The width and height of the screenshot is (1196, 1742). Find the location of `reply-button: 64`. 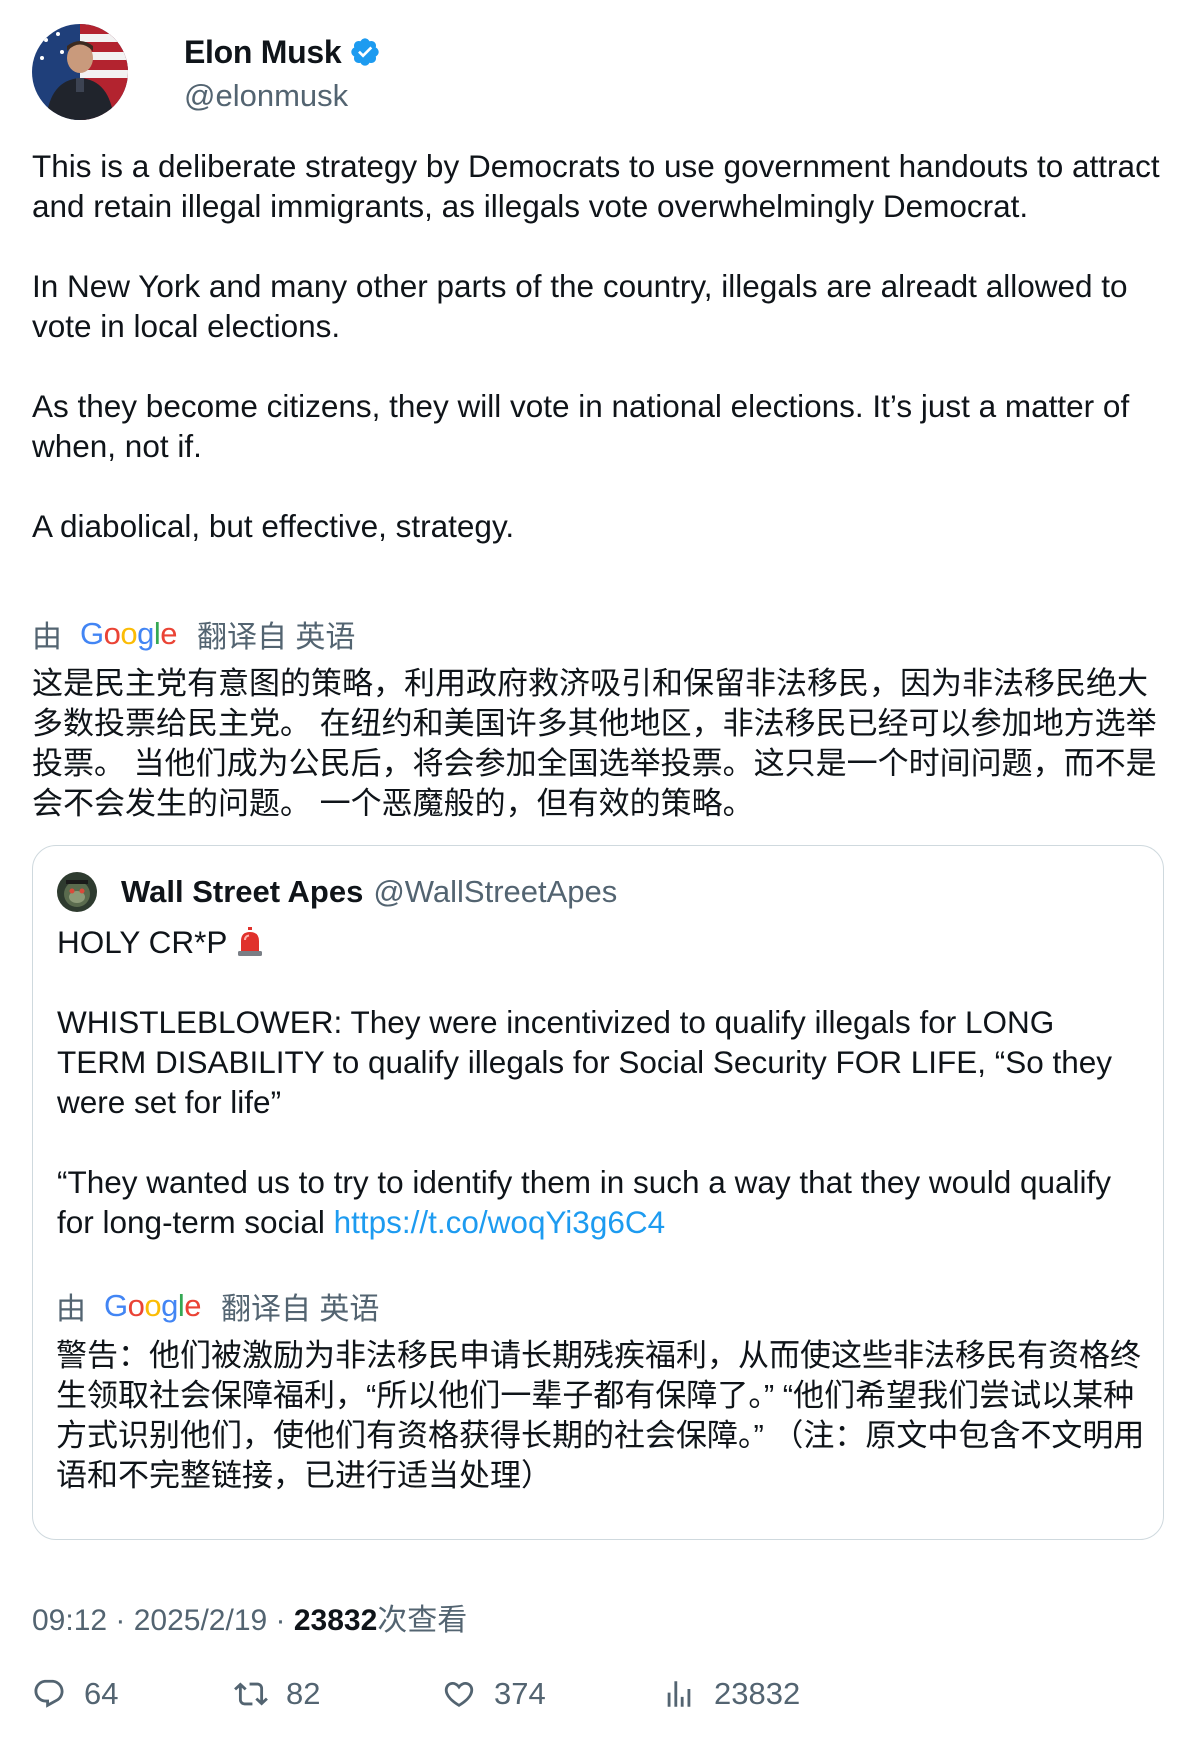

reply-button: 64 is located at coordinates (75, 1694).